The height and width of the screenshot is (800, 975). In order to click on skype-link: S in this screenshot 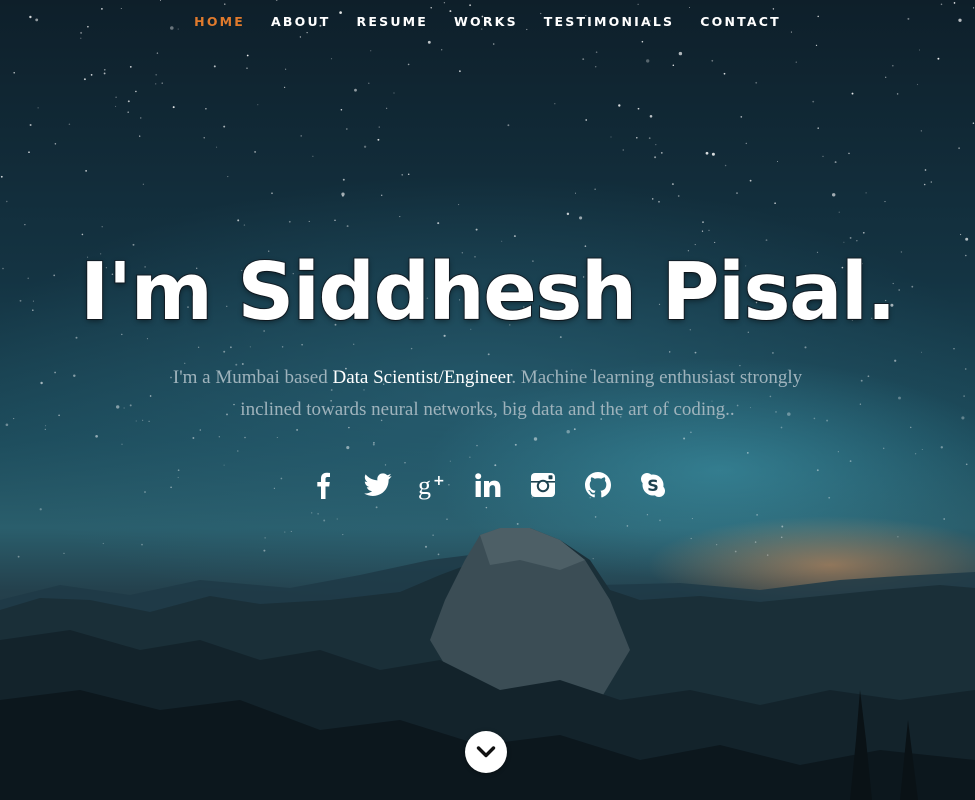, I will do `click(652, 485)`.